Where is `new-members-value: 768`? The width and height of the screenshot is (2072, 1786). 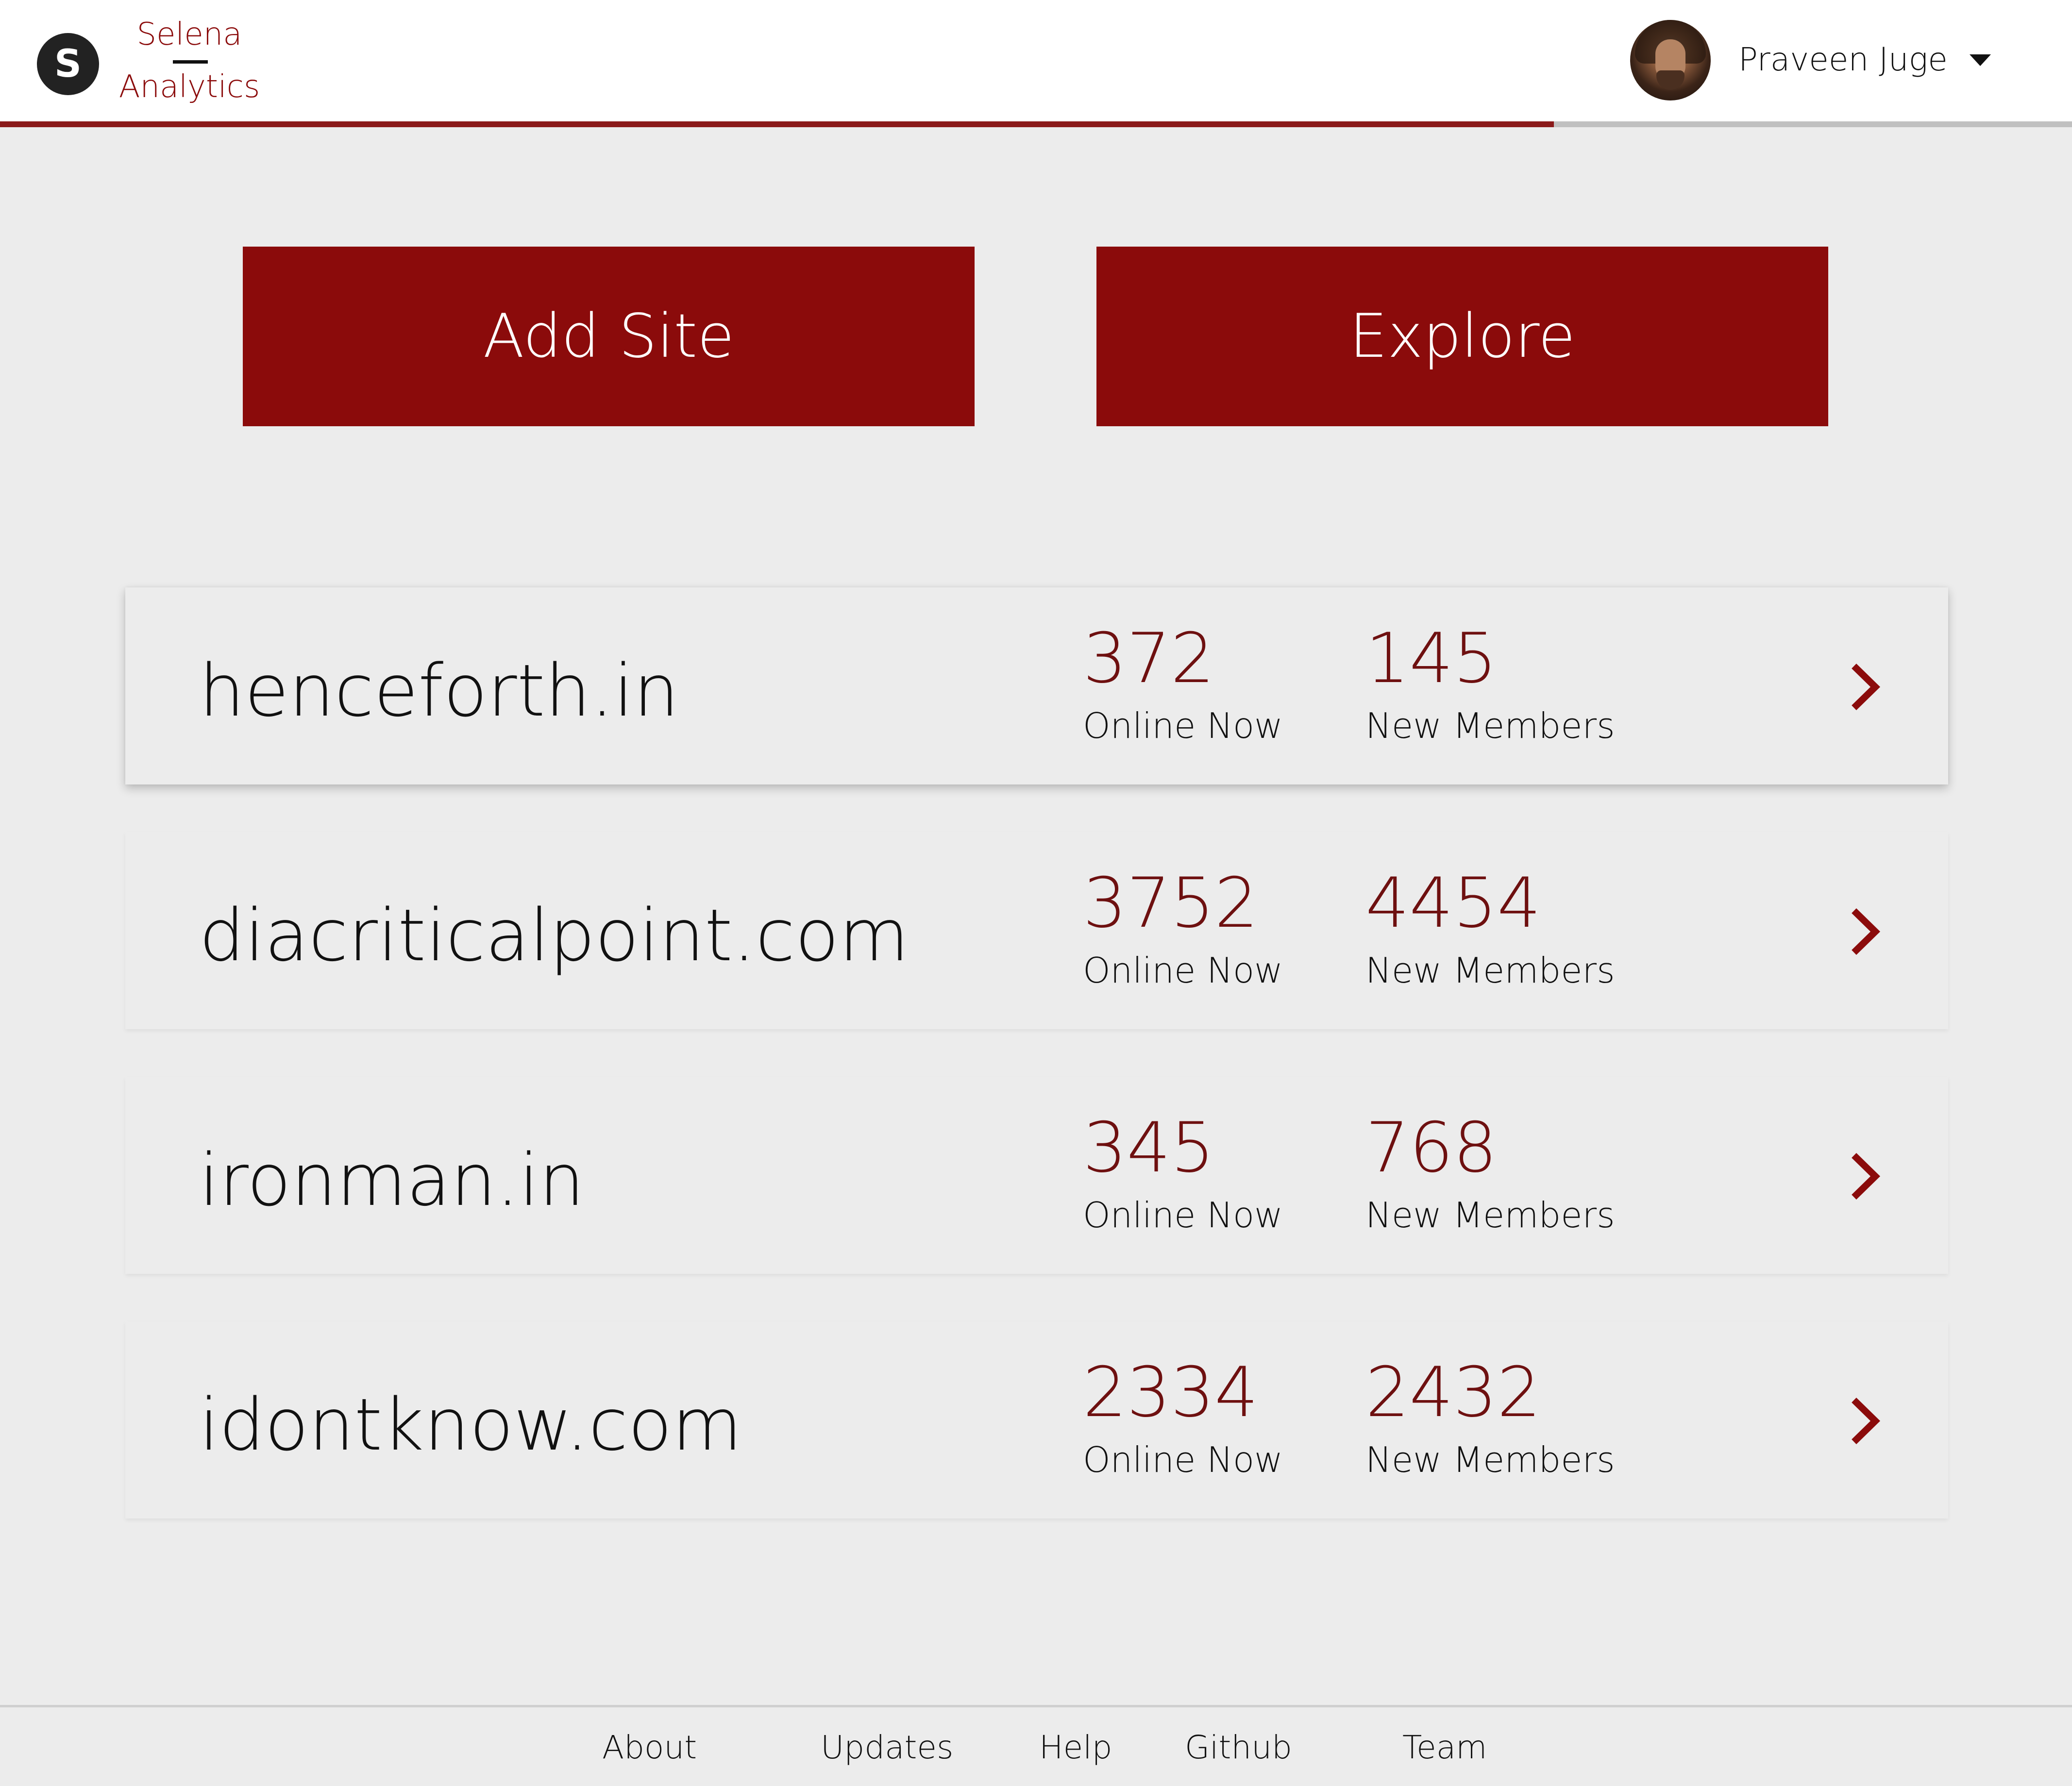 new-members-value: 768 is located at coordinates (1431, 1148).